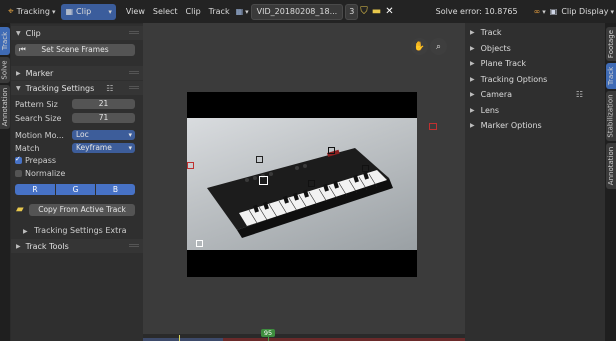 This screenshot has width=616, height=341. What do you see at coordinates (304, 337) in the screenshot?
I see `clip-timeline-strip` at bounding box center [304, 337].